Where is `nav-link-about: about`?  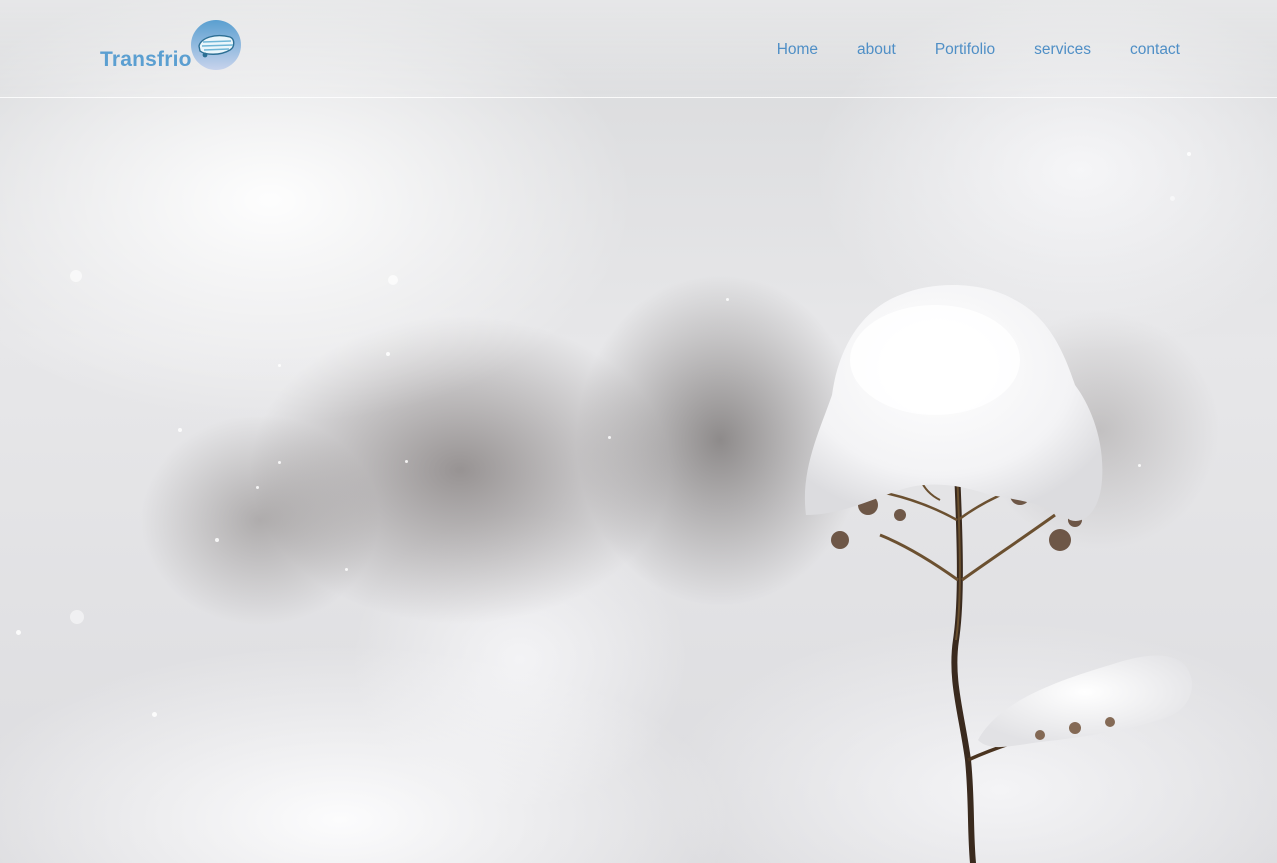 nav-link-about: about is located at coordinates (876, 50).